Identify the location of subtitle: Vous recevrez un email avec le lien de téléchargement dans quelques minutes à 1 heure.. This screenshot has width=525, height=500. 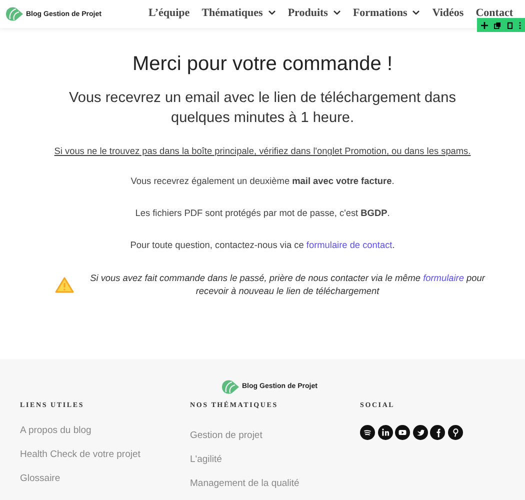
(262, 108).